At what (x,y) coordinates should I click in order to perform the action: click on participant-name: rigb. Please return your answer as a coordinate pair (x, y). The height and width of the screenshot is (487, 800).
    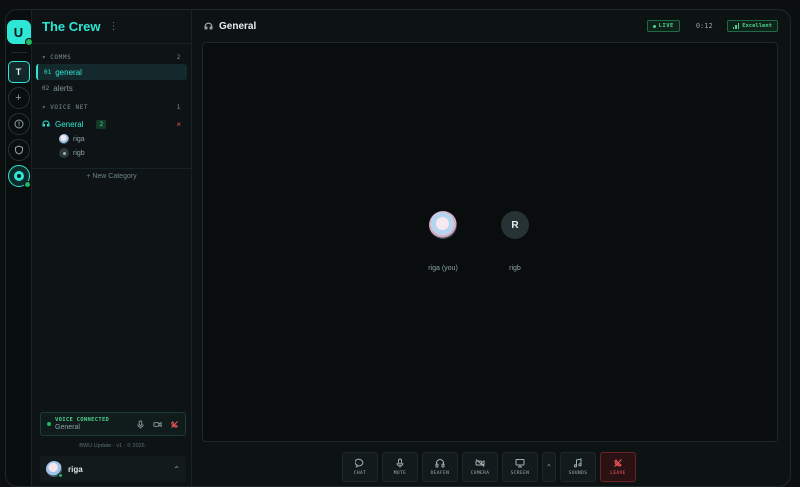
    Looking at the image, I should click on (515, 268).